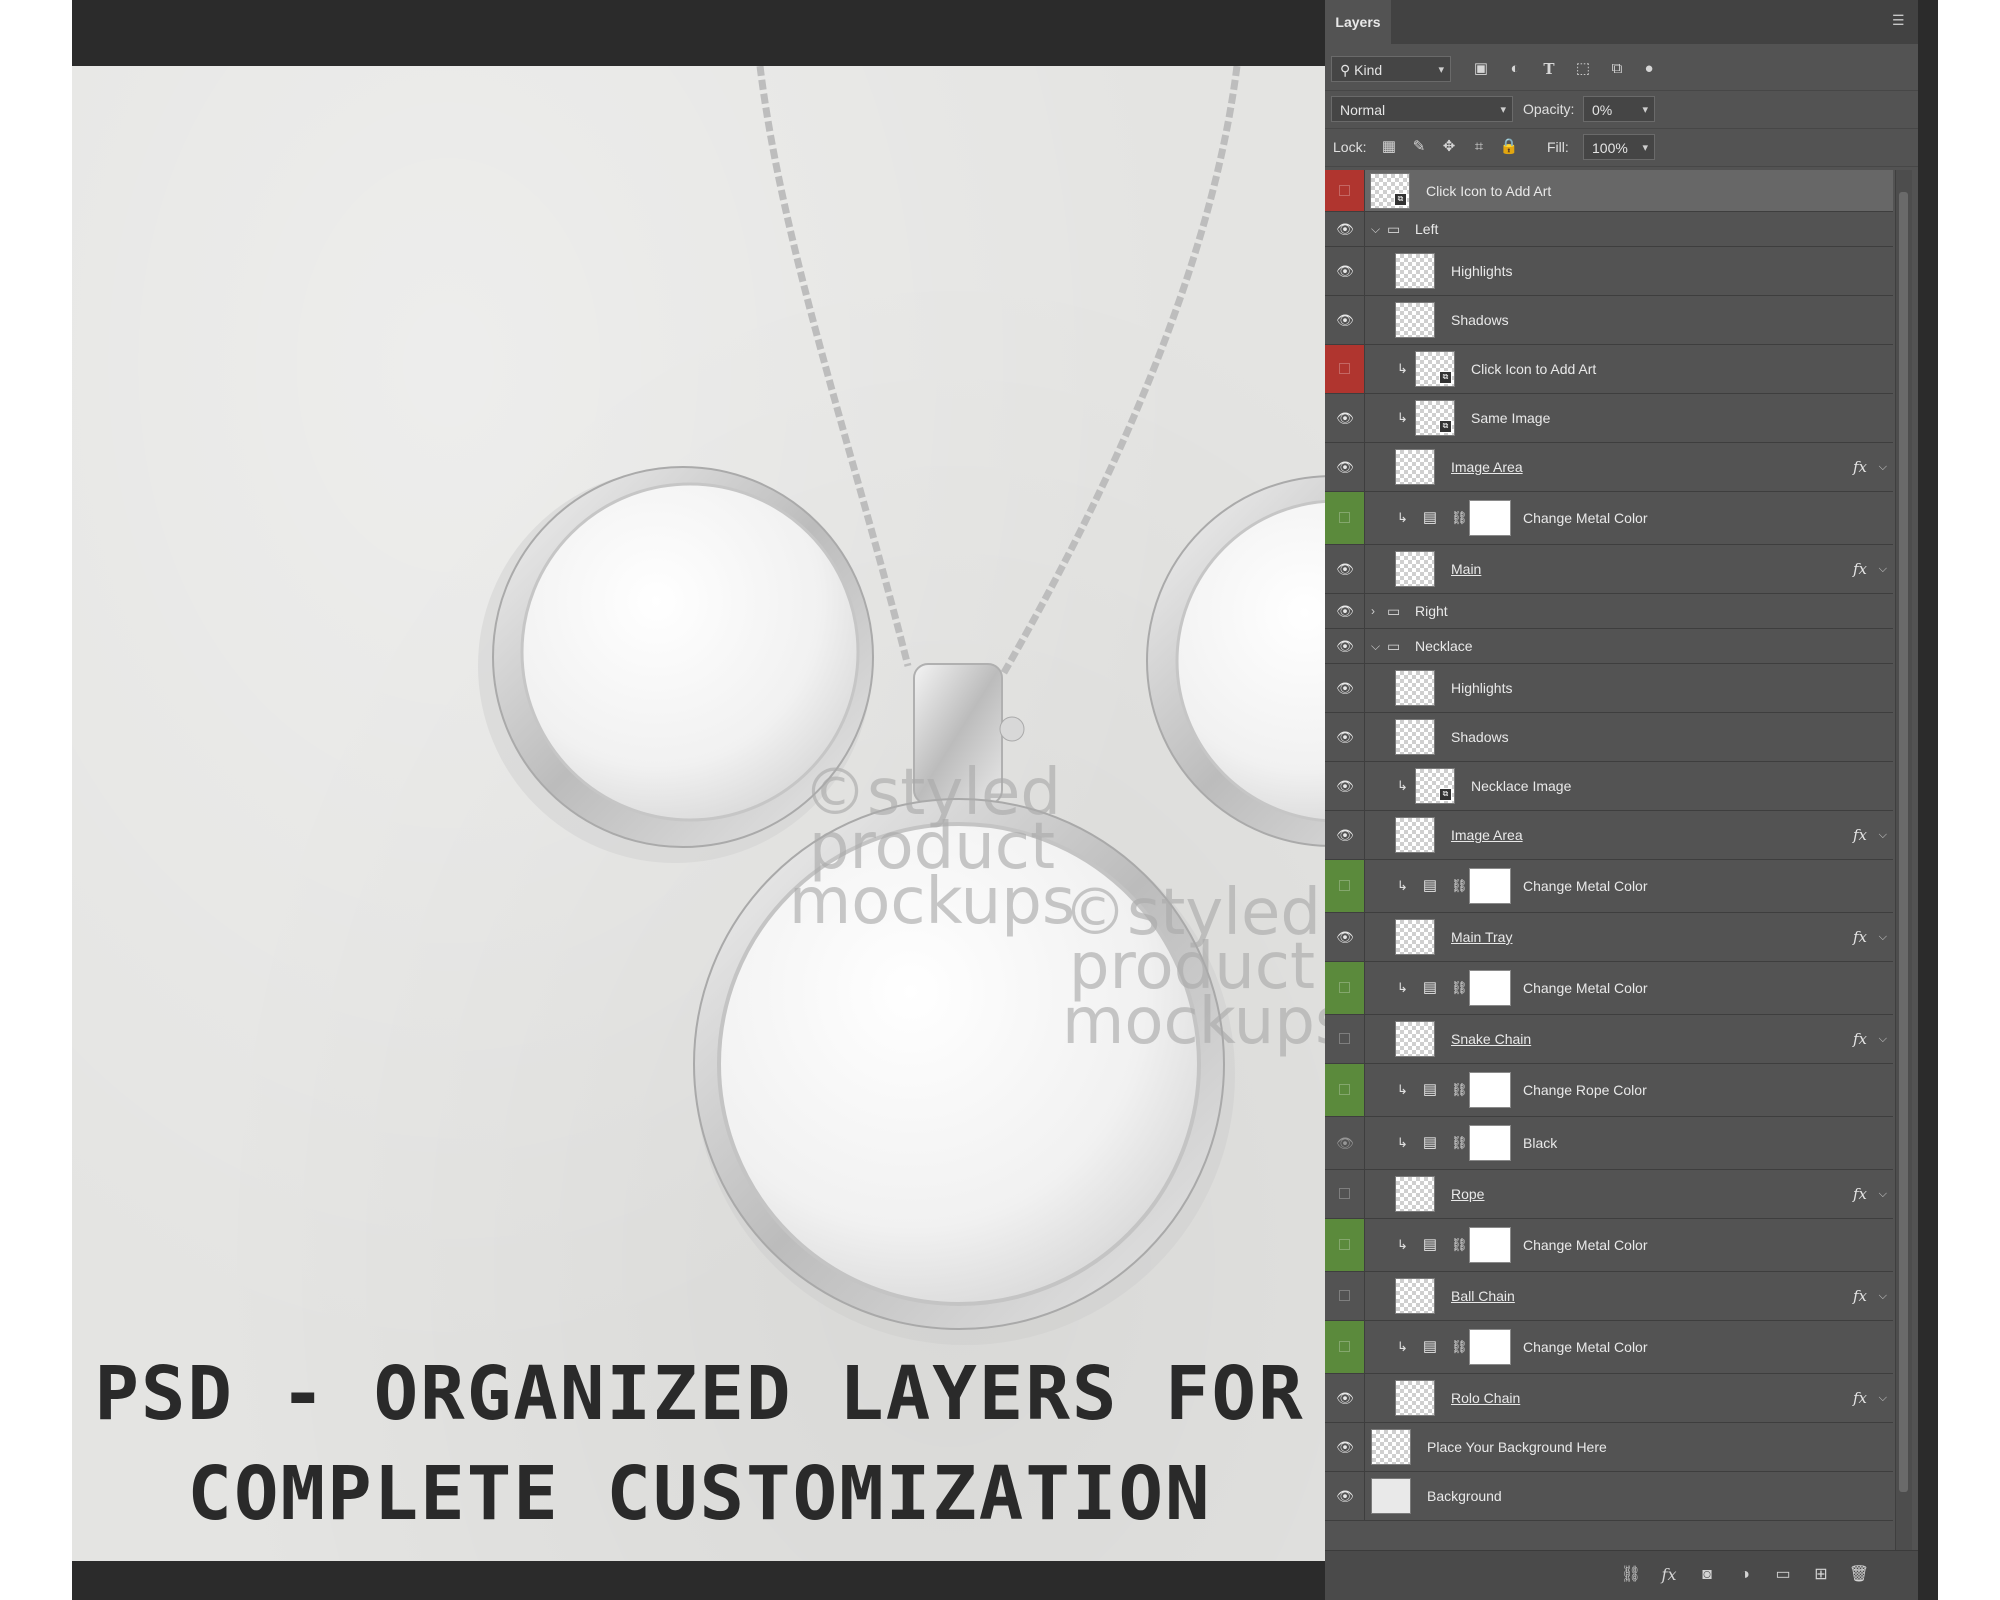 Image resolution: width=2000 pixels, height=1600 pixels. What do you see at coordinates (1609, 1039) in the screenshot?
I see `layer-row: Snake Chain fx ⌵` at bounding box center [1609, 1039].